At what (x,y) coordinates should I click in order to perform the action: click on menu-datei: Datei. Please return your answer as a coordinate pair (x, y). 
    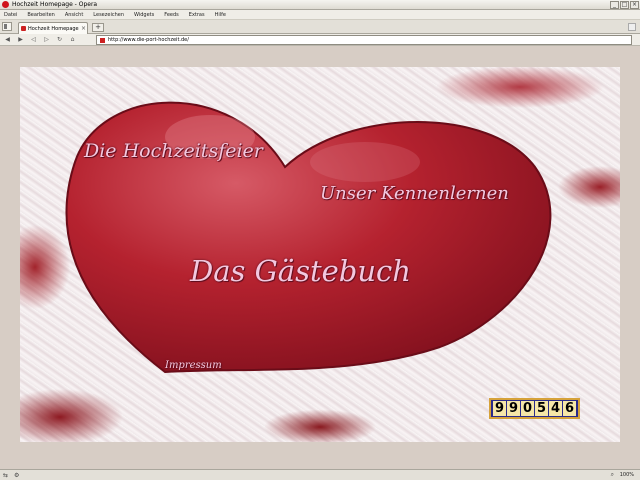
    Looking at the image, I should click on (10, 15).